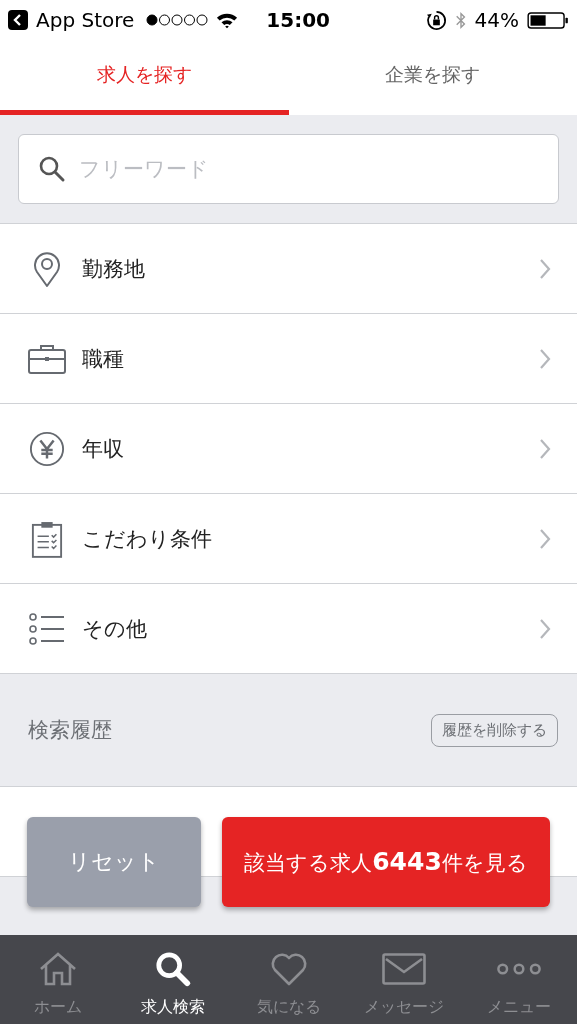  Describe the element at coordinates (47, 628) in the screenshot. I see `list-icon` at that location.